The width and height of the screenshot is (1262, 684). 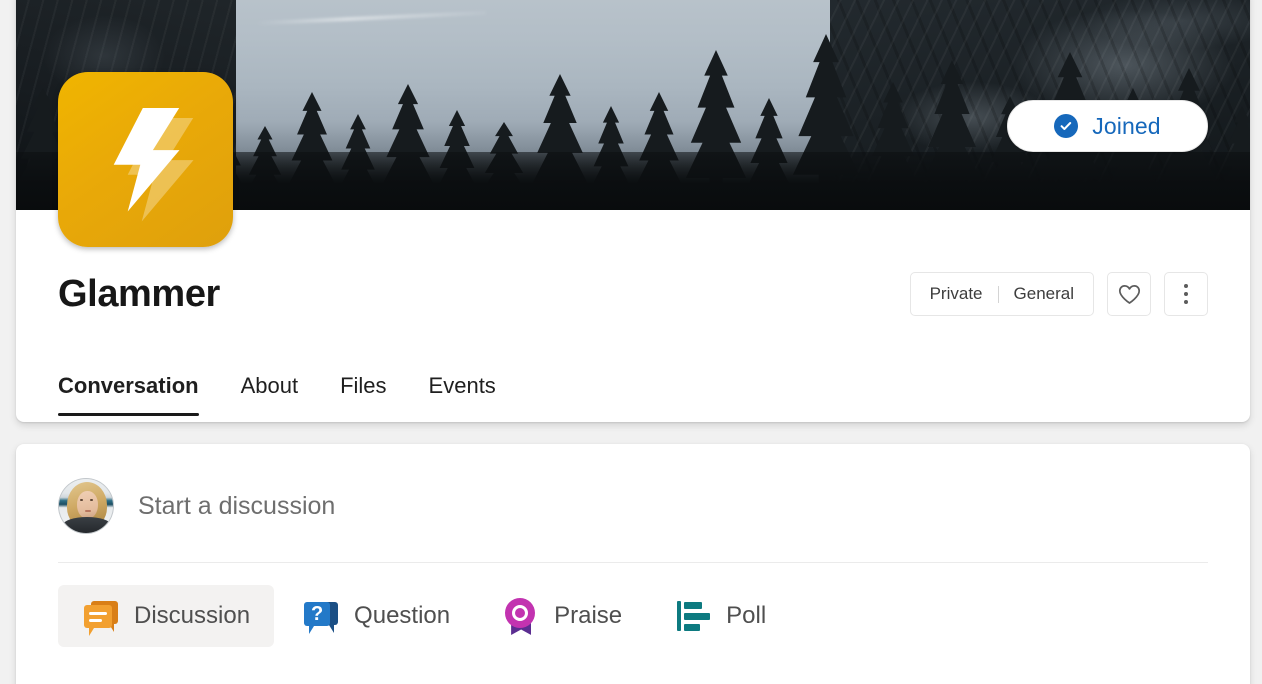 What do you see at coordinates (146, 163) in the screenshot?
I see `lightning-bolt-icon` at bounding box center [146, 163].